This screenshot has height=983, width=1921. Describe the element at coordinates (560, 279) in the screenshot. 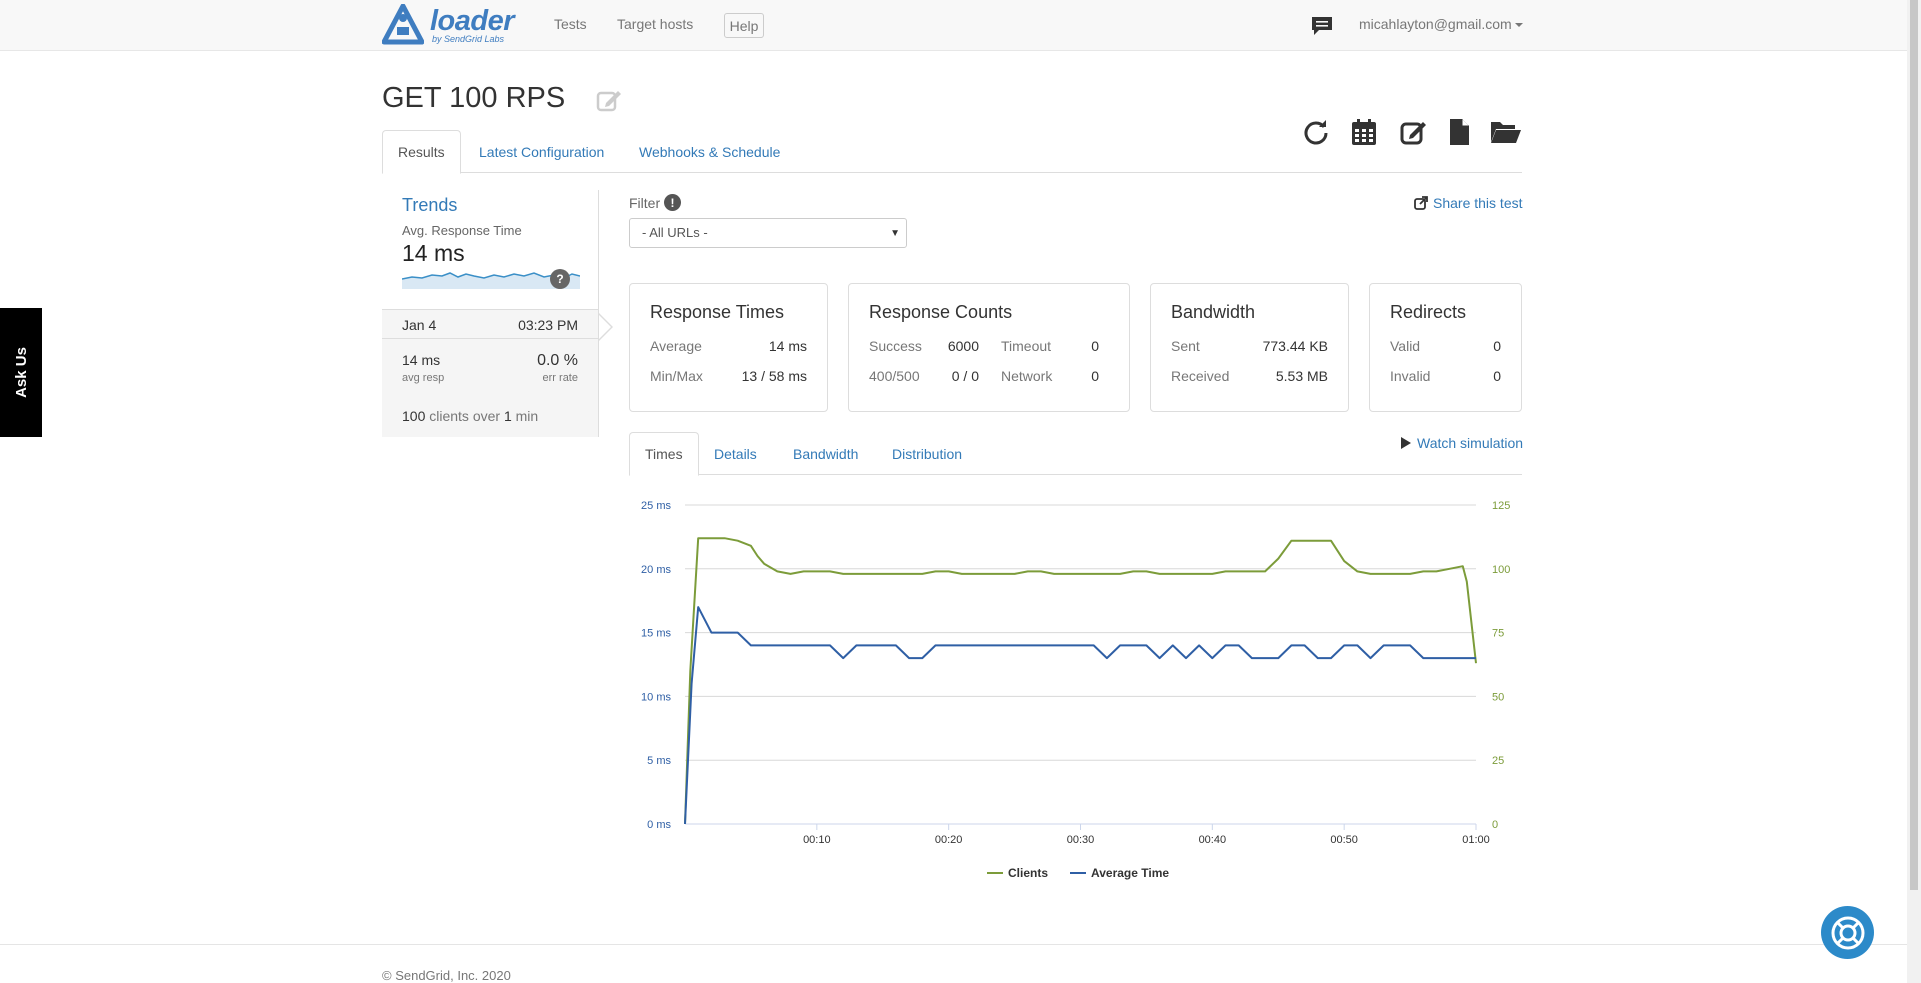

I see `trends-help-icon: ?` at that location.